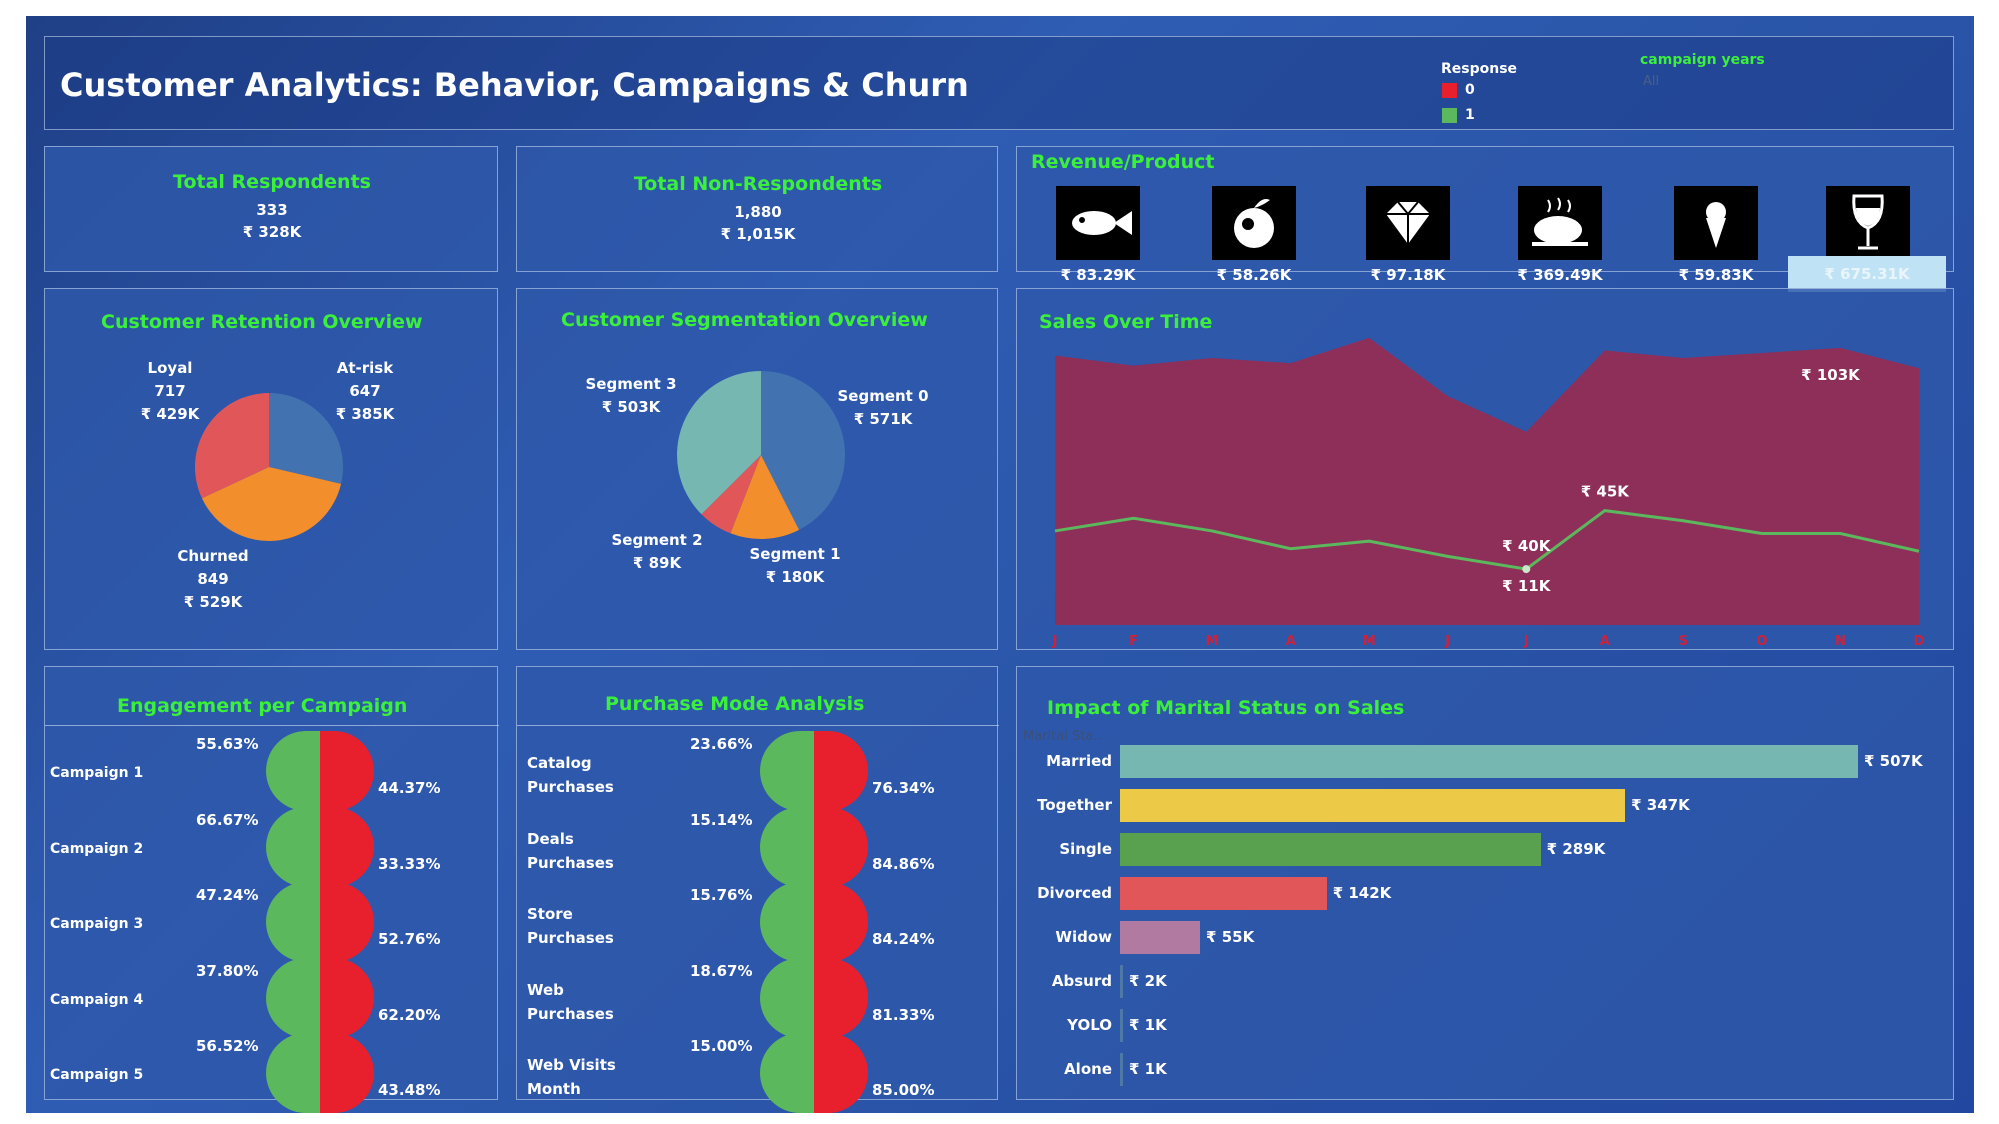 This screenshot has height=1124, width=1999. What do you see at coordinates (1074, 805) in the screenshot?
I see `marital-label: Together` at bounding box center [1074, 805].